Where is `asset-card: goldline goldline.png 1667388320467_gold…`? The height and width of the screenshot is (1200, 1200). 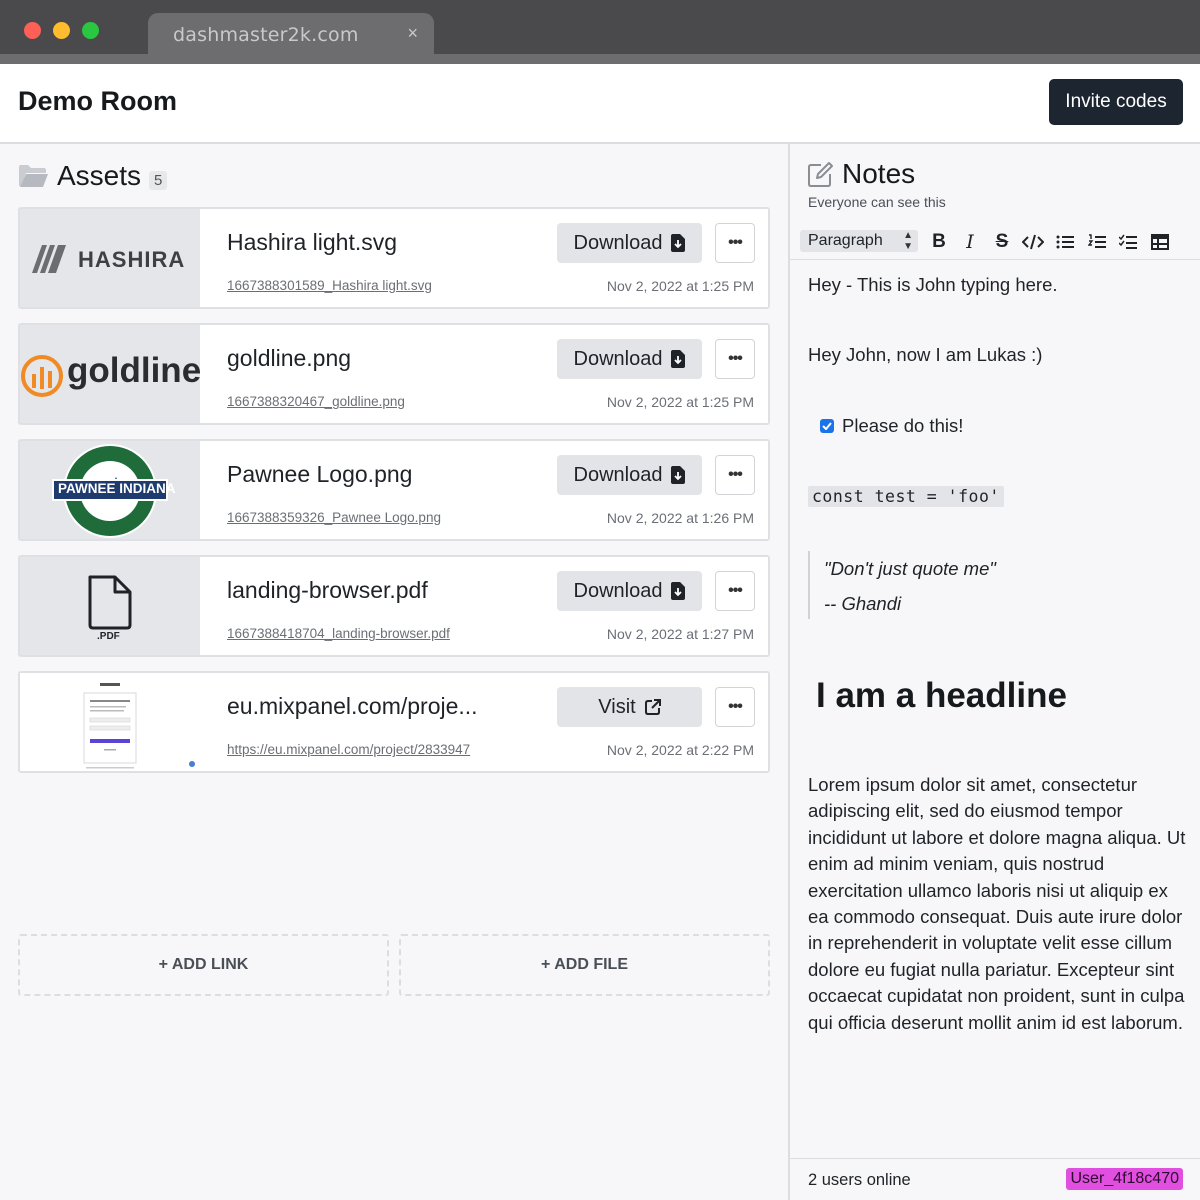 asset-card: goldline goldline.png 1667388320467_gold… is located at coordinates (394, 374).